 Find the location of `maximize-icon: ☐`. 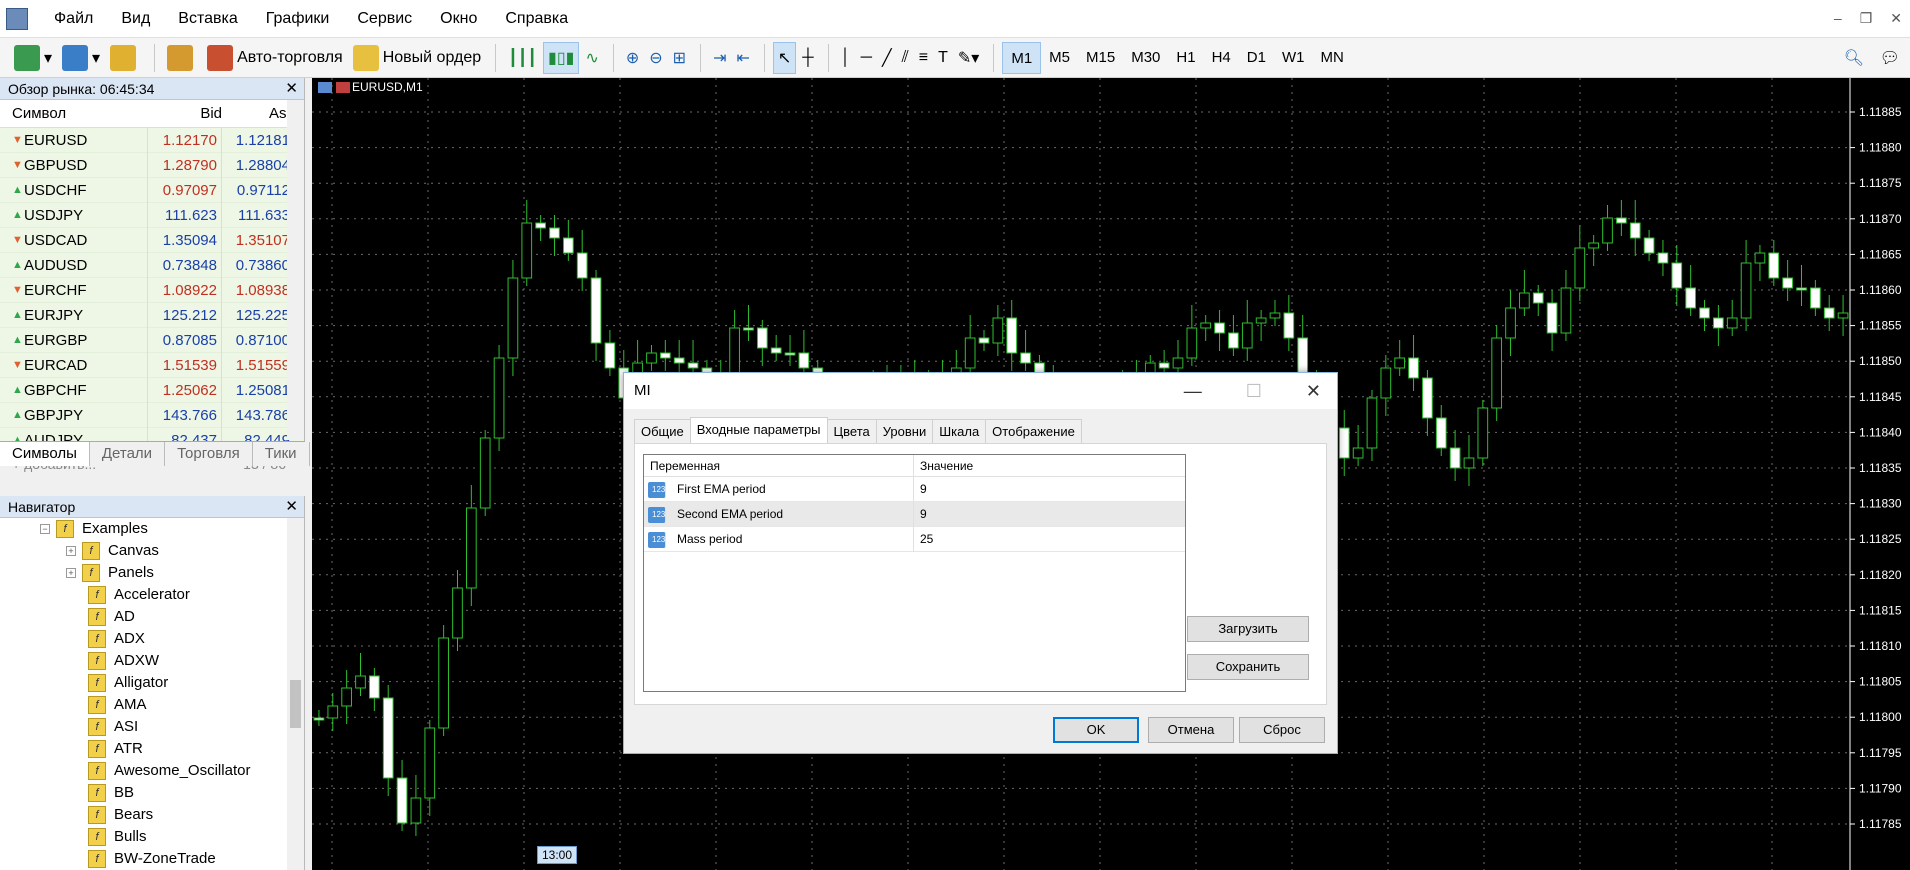

maximize-icon: ☐ is located at coordinates (1254, 391).